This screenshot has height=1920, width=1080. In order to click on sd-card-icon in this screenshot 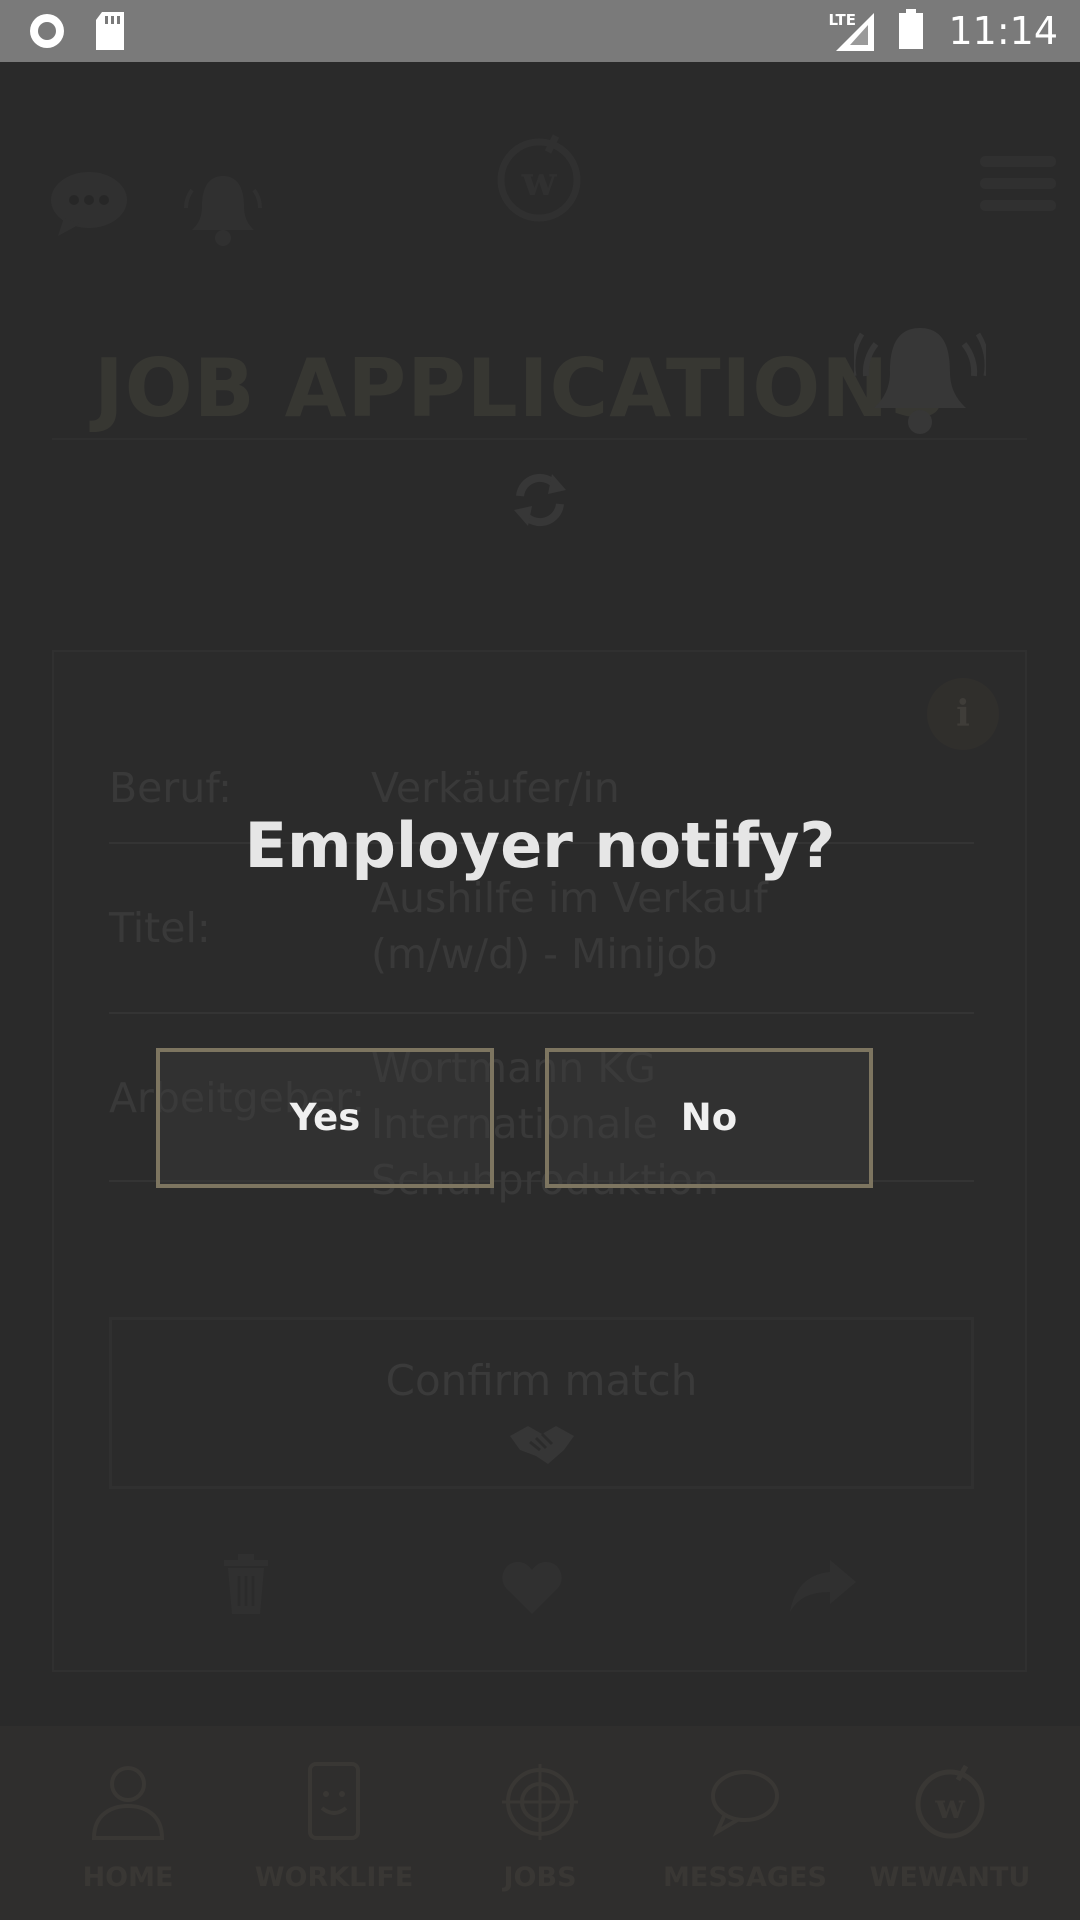, I will do `click(110, 33)`.